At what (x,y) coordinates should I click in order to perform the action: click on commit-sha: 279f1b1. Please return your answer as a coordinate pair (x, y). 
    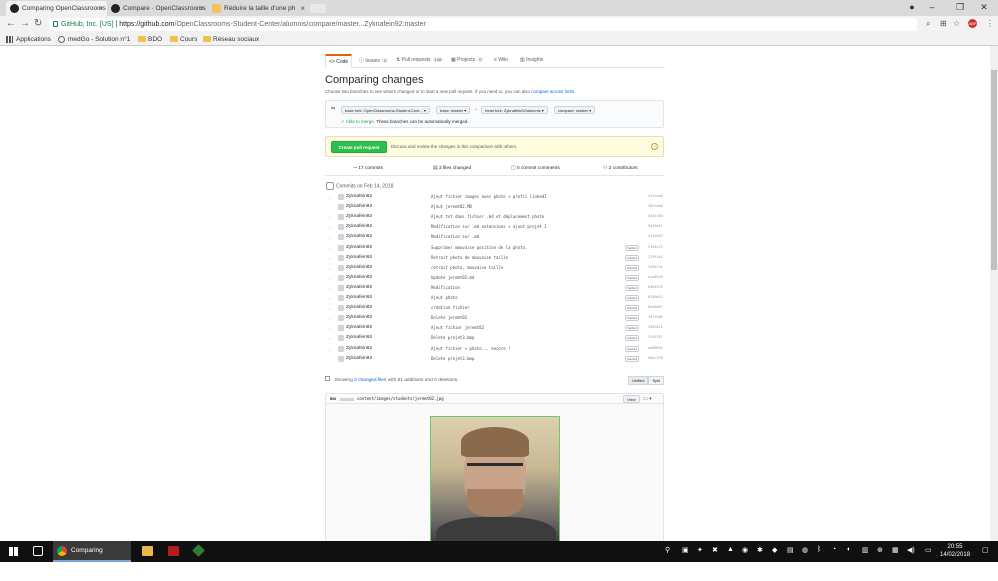
    Looking at the image, I should click on (655, 257).